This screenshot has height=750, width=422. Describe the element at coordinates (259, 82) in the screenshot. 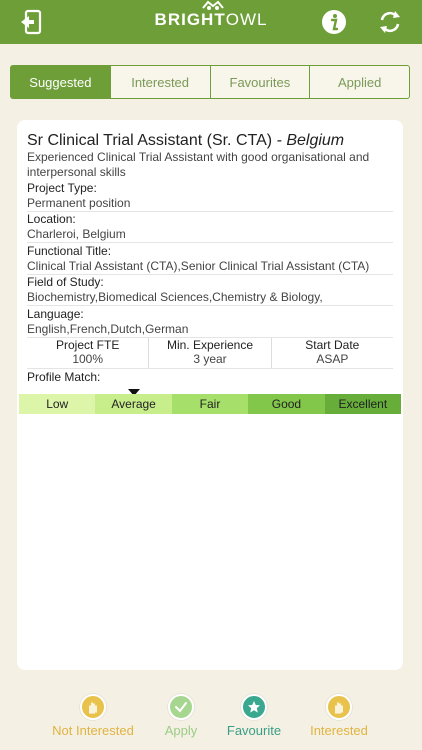

I see `tab-favourites: Favourites` at that location.